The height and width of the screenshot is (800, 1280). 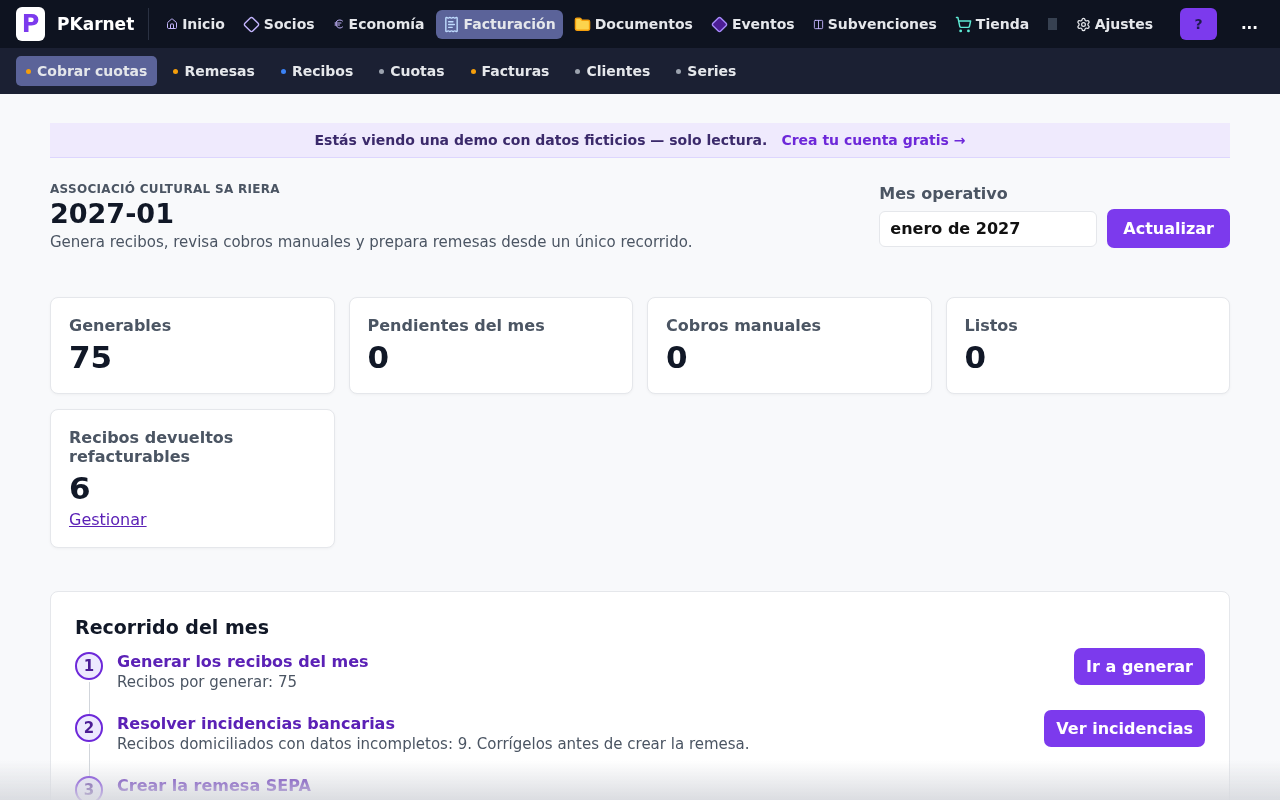 I want to click on subnav-tab: Series, so click(x=706, y=71).